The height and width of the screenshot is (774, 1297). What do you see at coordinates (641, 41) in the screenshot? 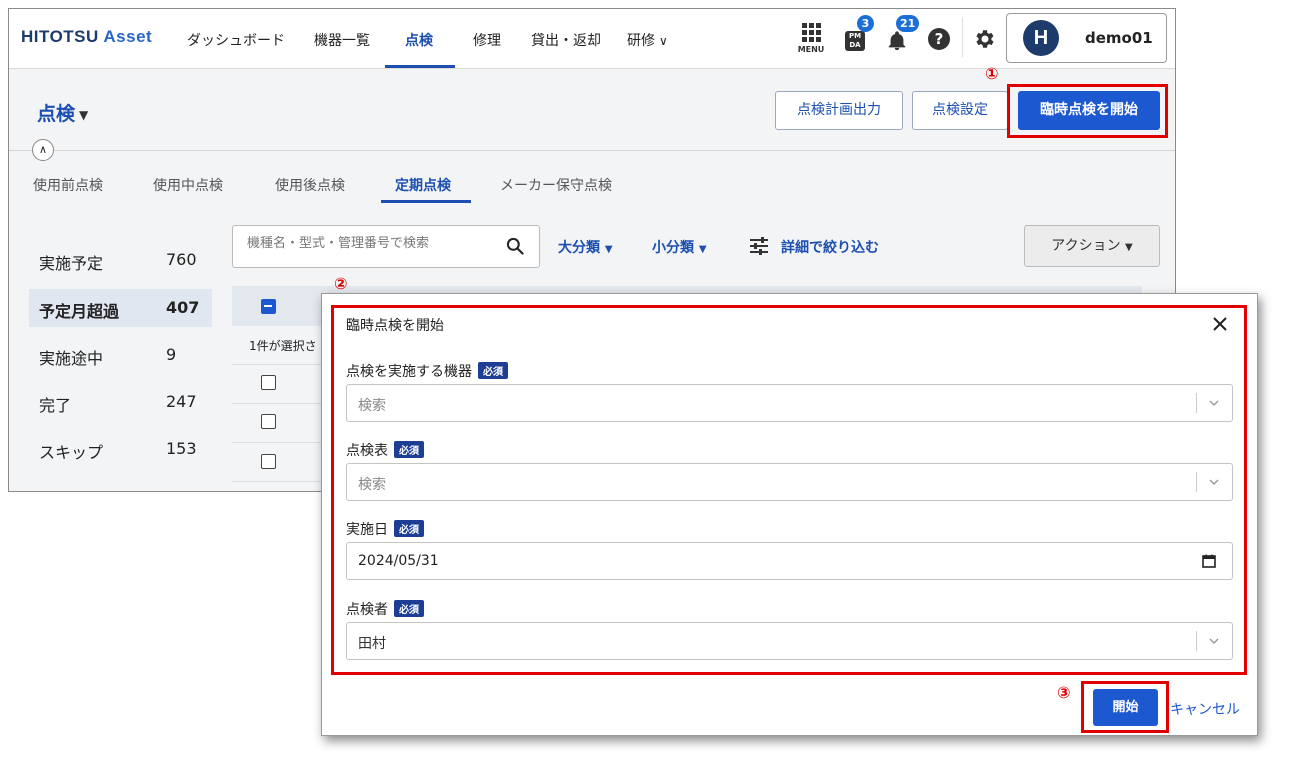
I see `nav-training-label: 研修` at bounding box center [641, 41].